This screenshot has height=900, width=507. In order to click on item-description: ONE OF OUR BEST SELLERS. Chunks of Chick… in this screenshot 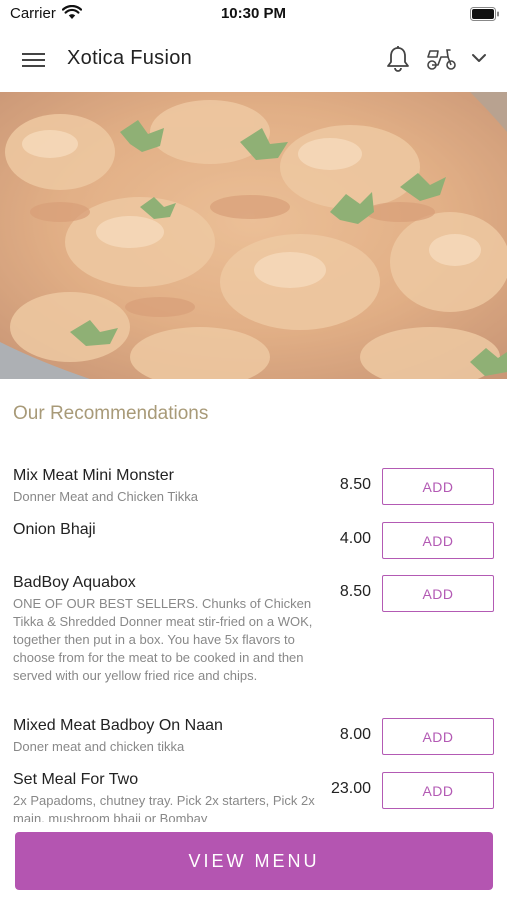, I will do `click(163, 639)`.